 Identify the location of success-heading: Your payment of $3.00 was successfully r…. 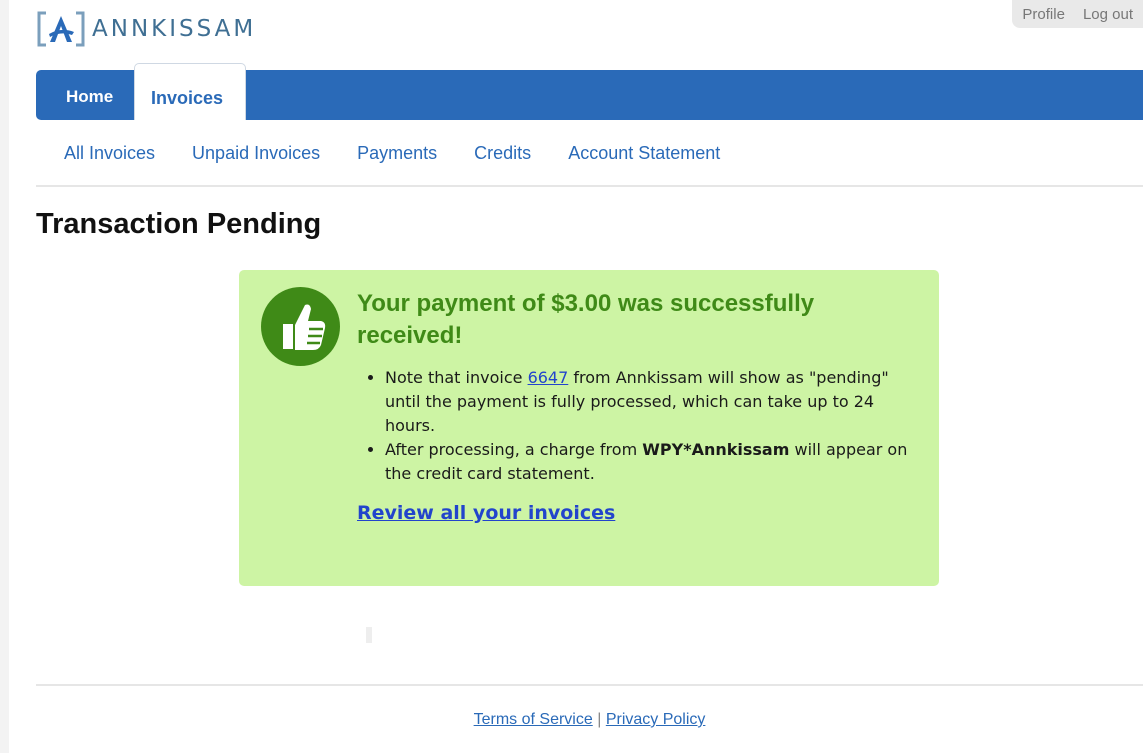
(586, 319).